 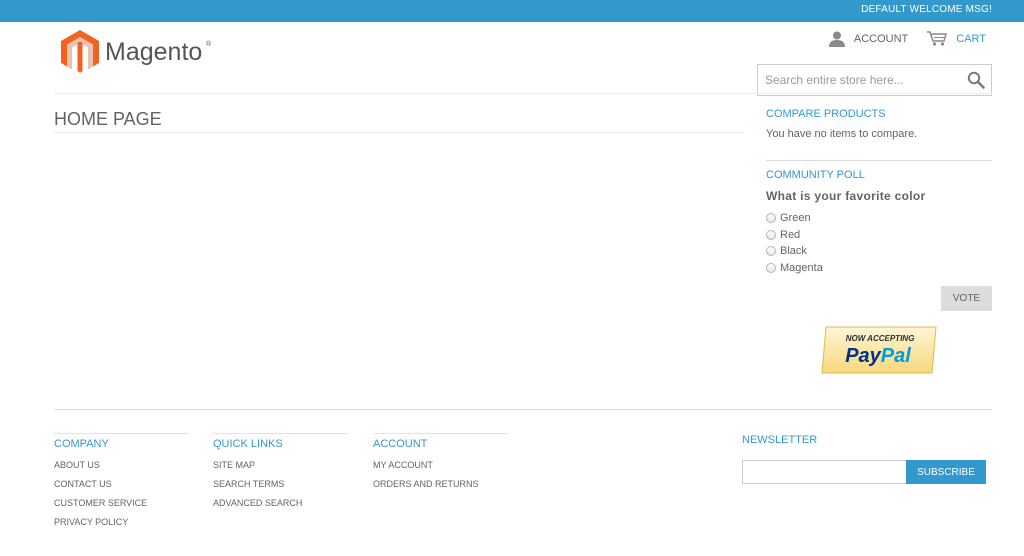 I want to click on magento-logo: Magento ®, so click(x=145, y=52).